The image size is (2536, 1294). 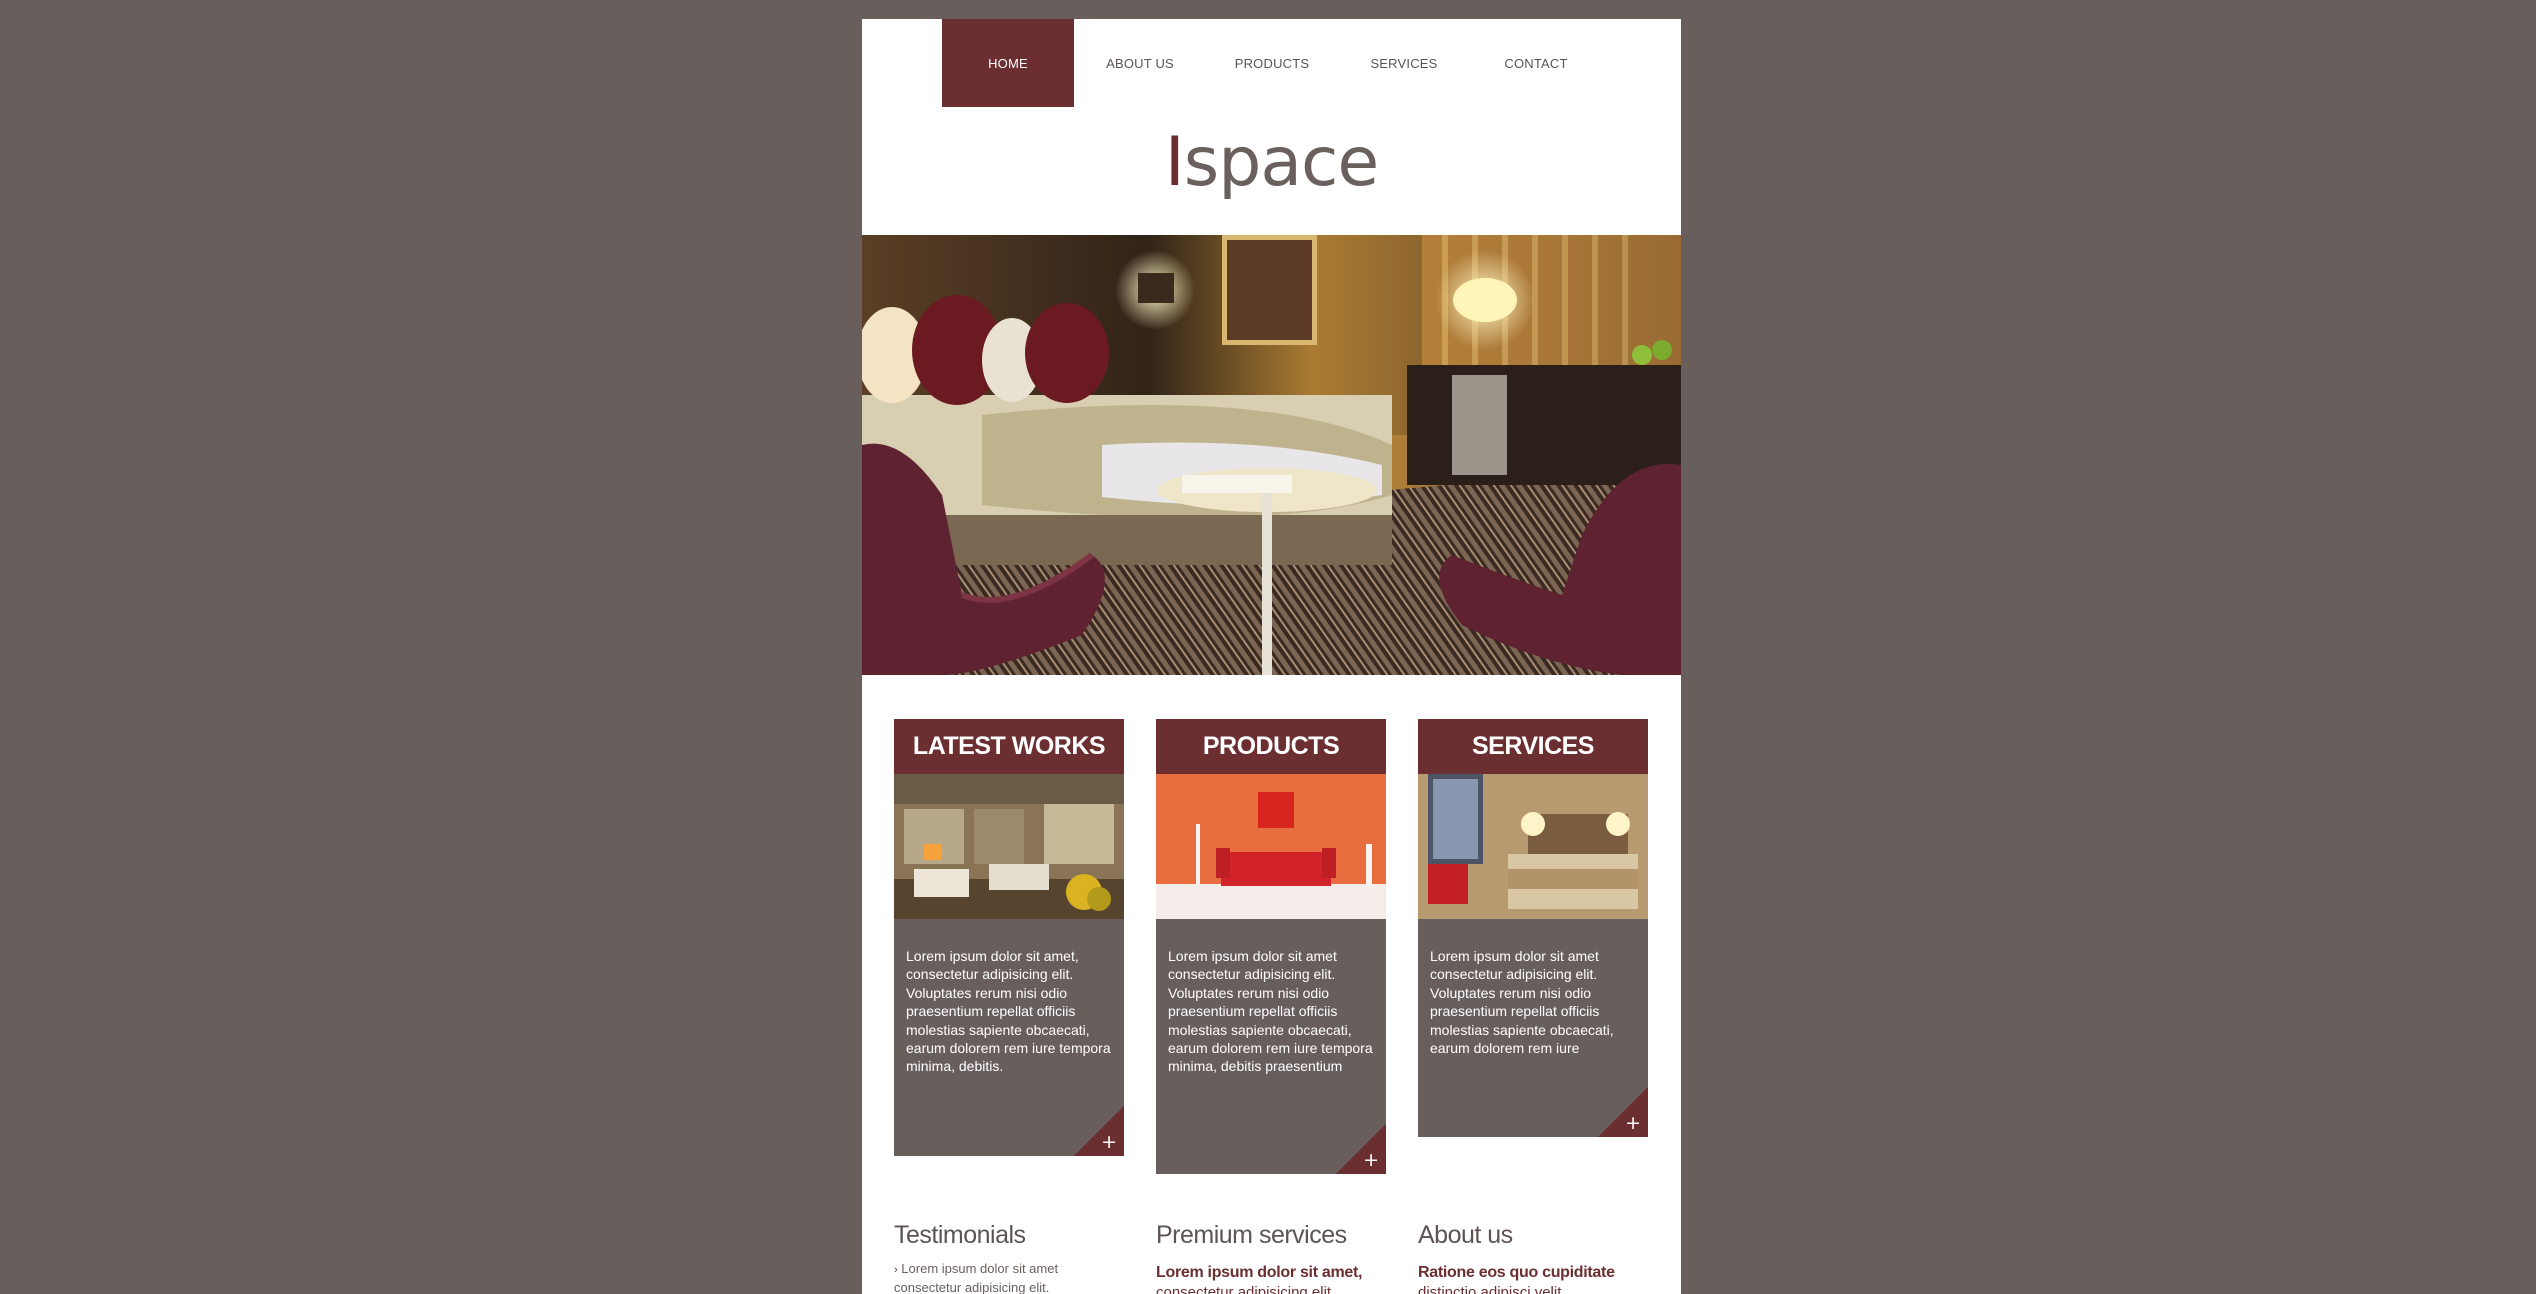 I want to click on about-us-subtitle-2: distinctio adipisci velit., so click(x=1492, y=1289).